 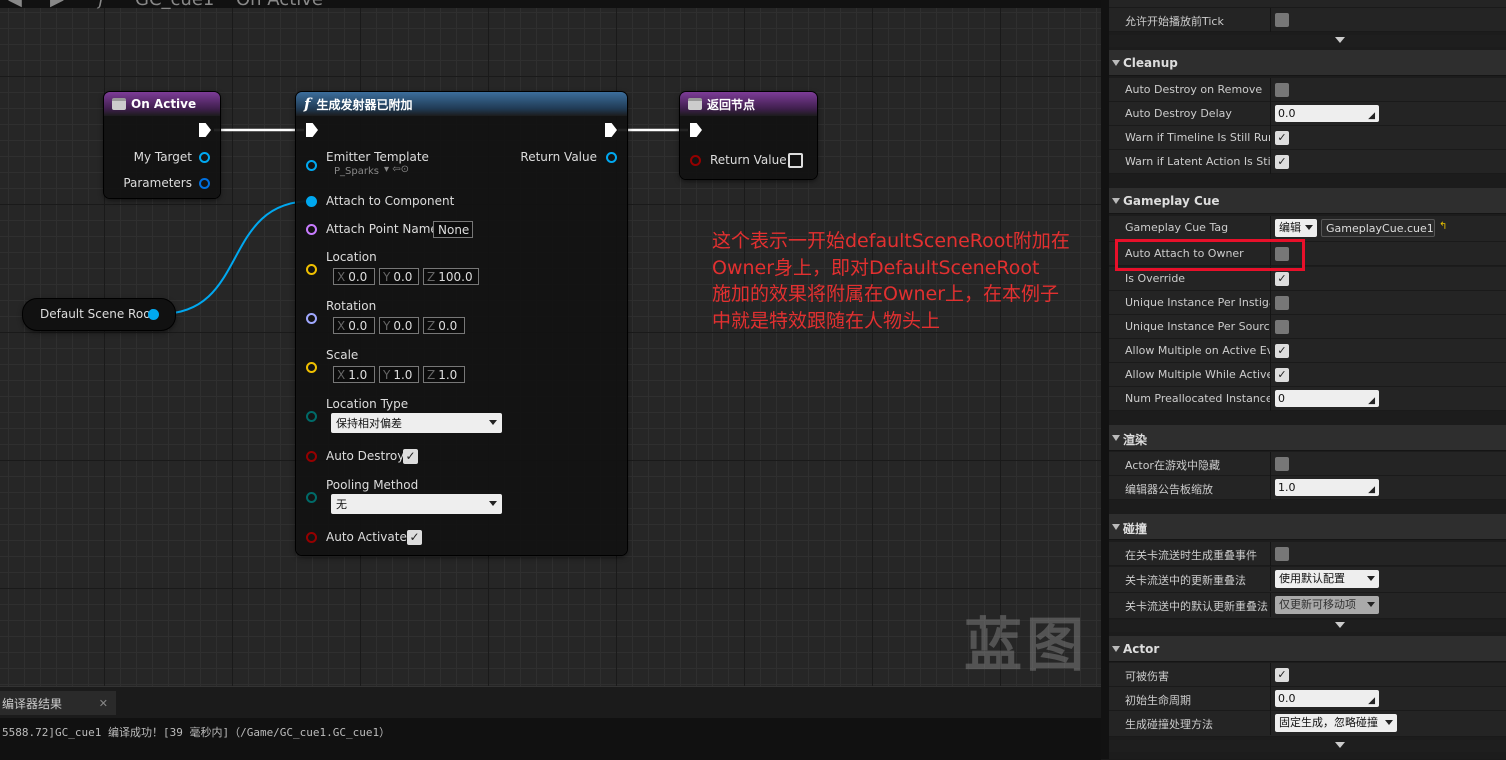 I want to click on allow-multiple-active-checkbox: ✓, so click(x=1282, y=351).